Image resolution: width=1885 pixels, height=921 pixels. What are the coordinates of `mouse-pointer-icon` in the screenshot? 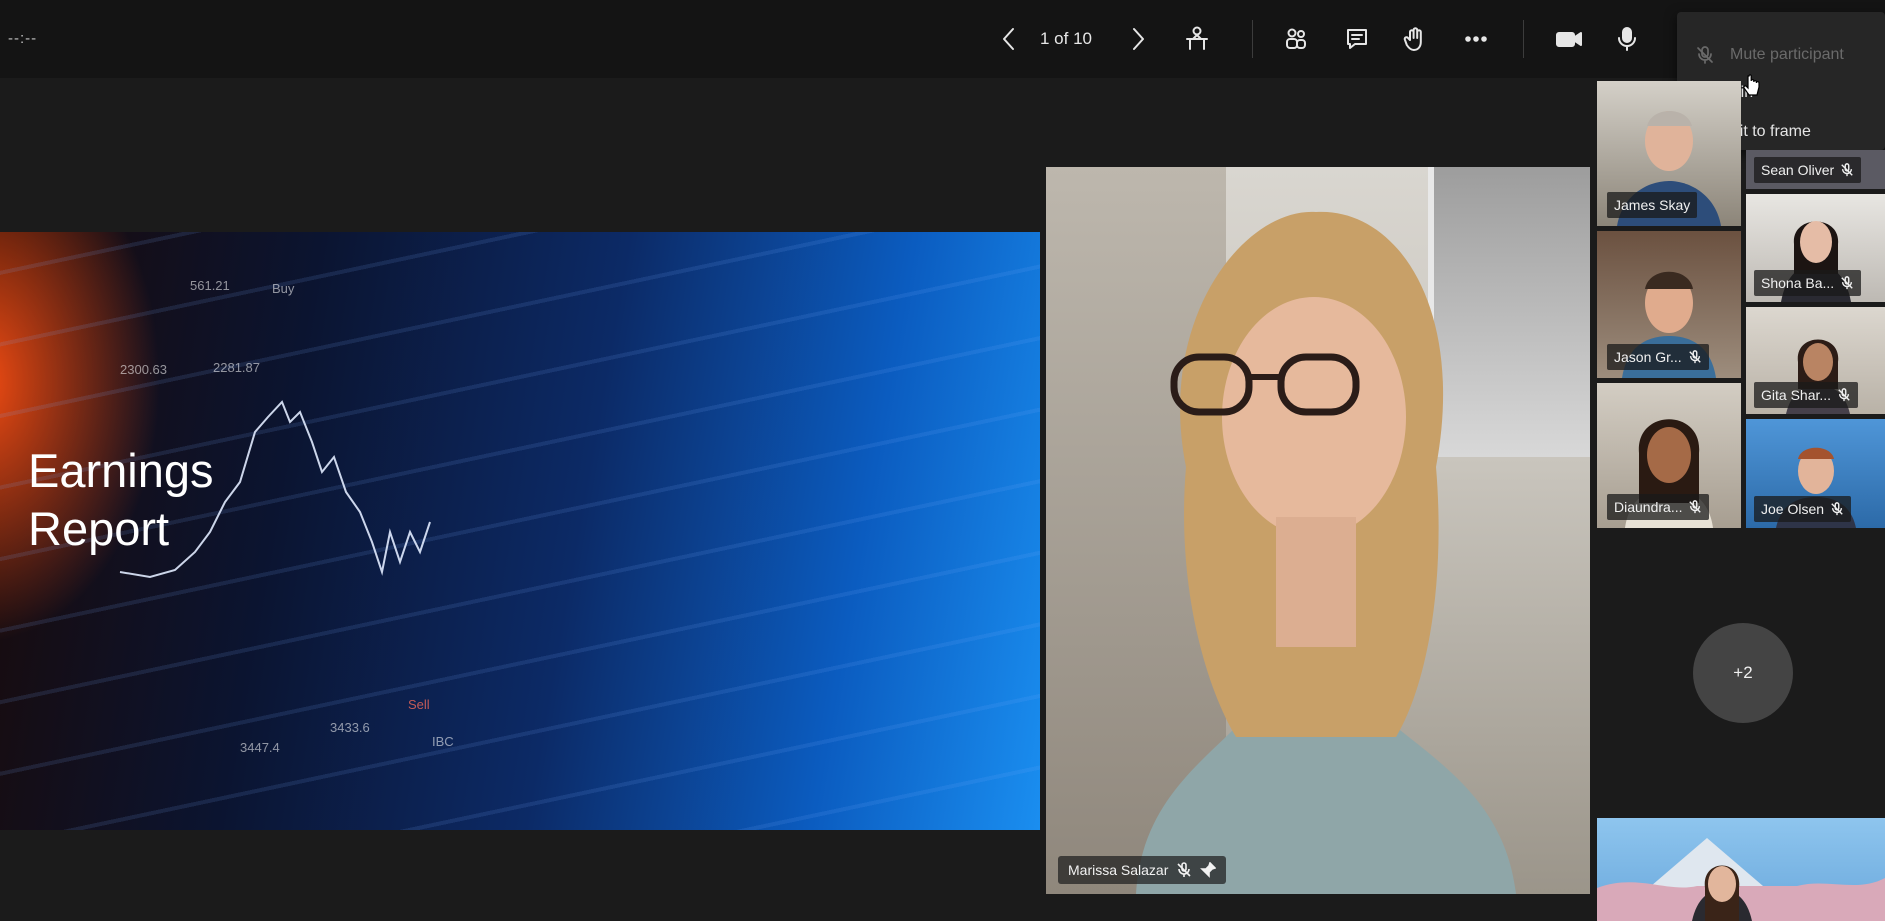 It's located at (1751, 85).